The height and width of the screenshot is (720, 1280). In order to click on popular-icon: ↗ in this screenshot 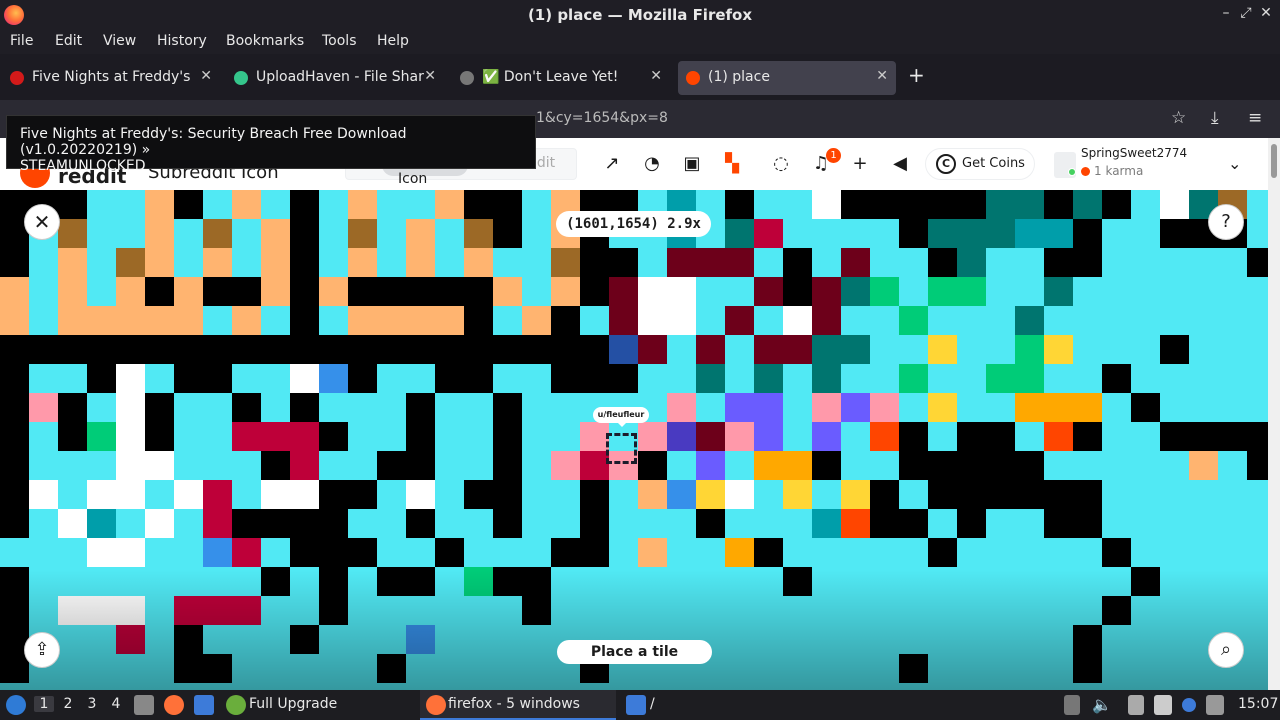, I will do `click(612, 164)`.